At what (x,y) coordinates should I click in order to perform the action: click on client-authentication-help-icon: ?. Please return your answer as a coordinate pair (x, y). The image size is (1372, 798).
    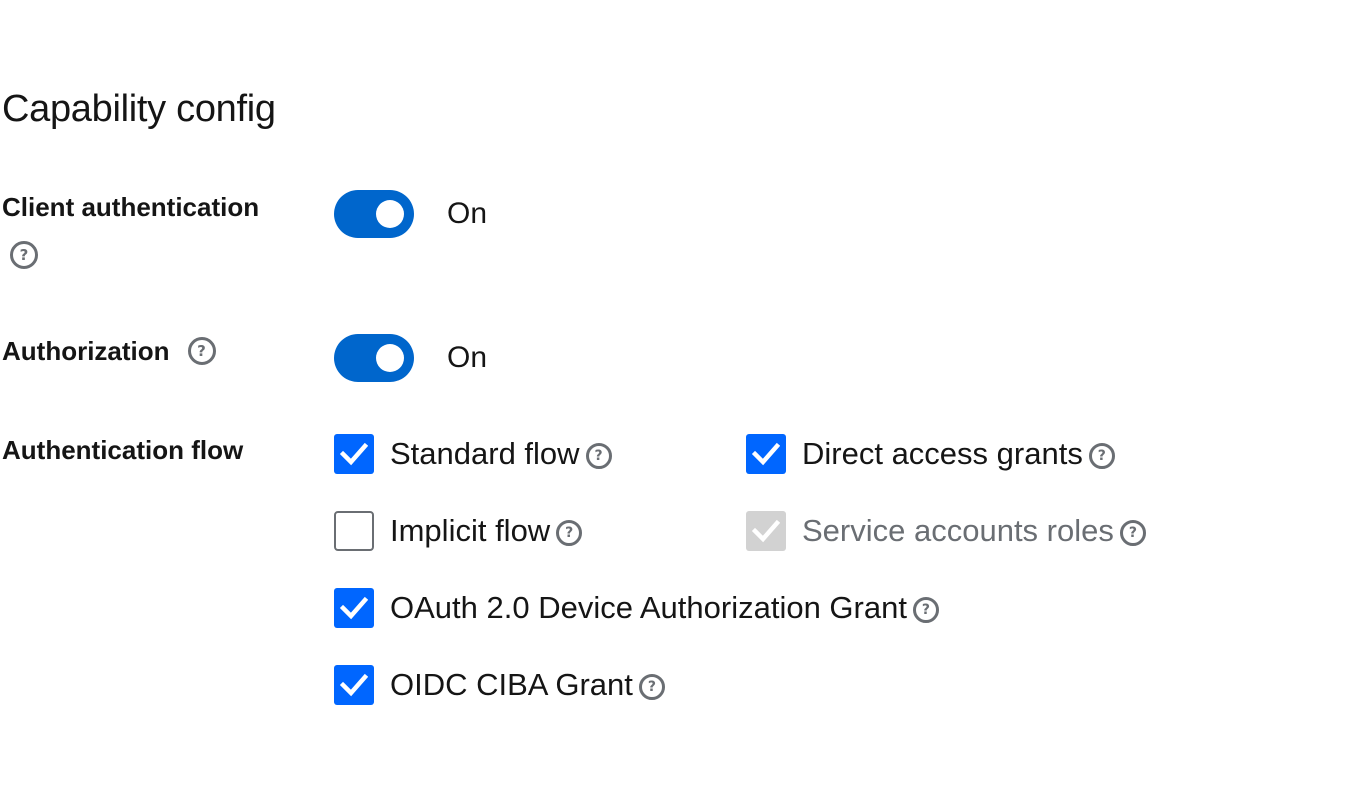
    Looking at the image, I should click on (24, 255).